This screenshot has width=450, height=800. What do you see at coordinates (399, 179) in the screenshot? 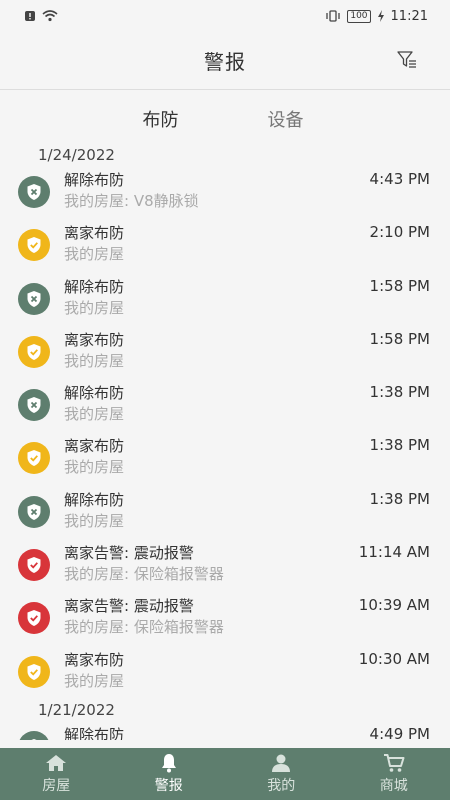
I see `event-time: 4:43 PM` at bounding box center [399, 179].